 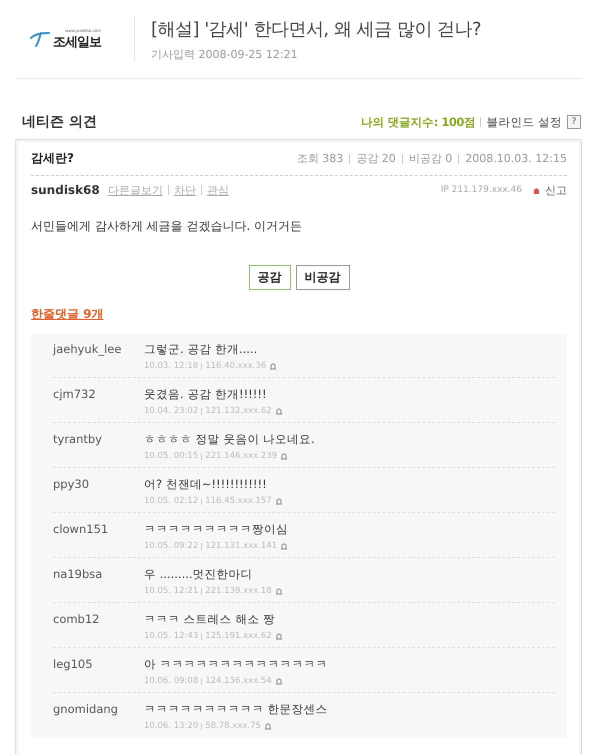 What do you see at coordinates (171, 546) in the screenshot?
I see `reply-time: 10.05. 09:22` at bounding box center [171, 546].